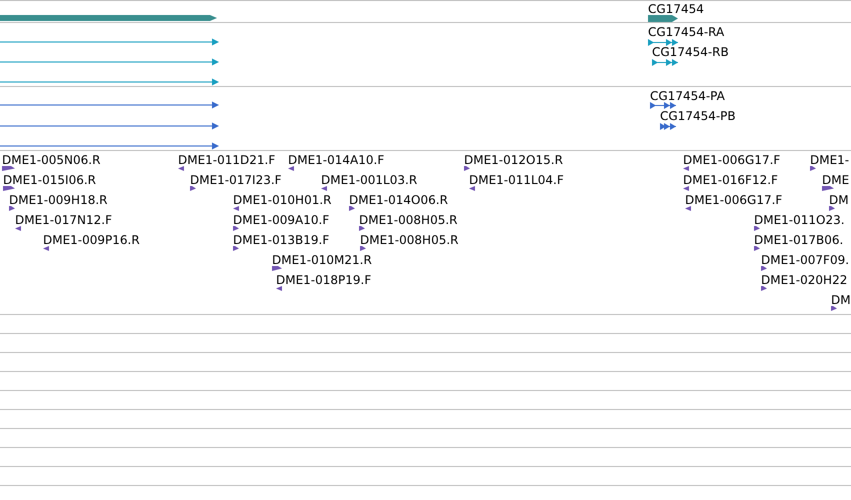 This screenshot has height=500, width=851. Describe the element at coordinates (91, 240) in the screenshot. I see `feature-label: DME1-009P16.R` at that location.